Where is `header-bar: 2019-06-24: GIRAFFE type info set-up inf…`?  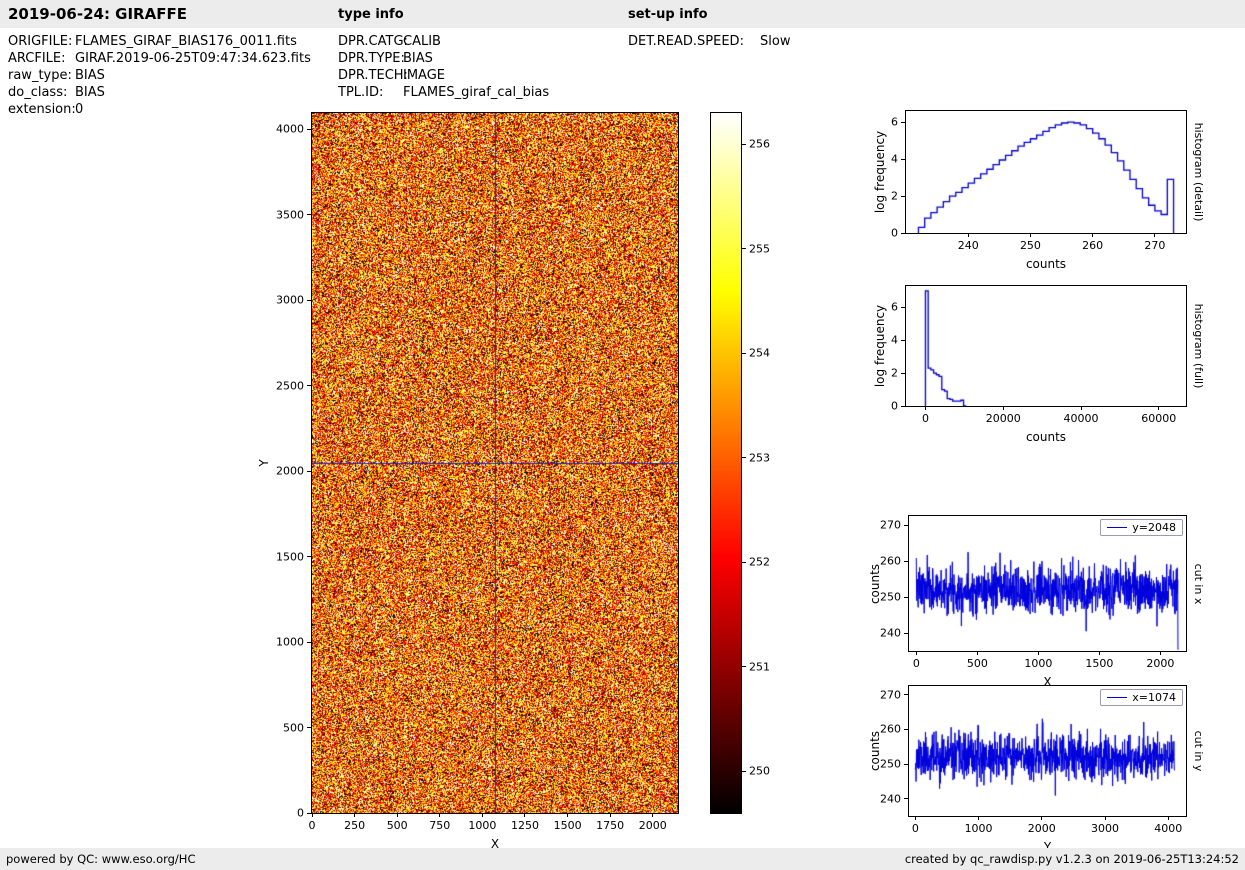 header-bar: 2019-06-24: GIRAFFE type info set-up inf… is located at coordinates (622, 14).